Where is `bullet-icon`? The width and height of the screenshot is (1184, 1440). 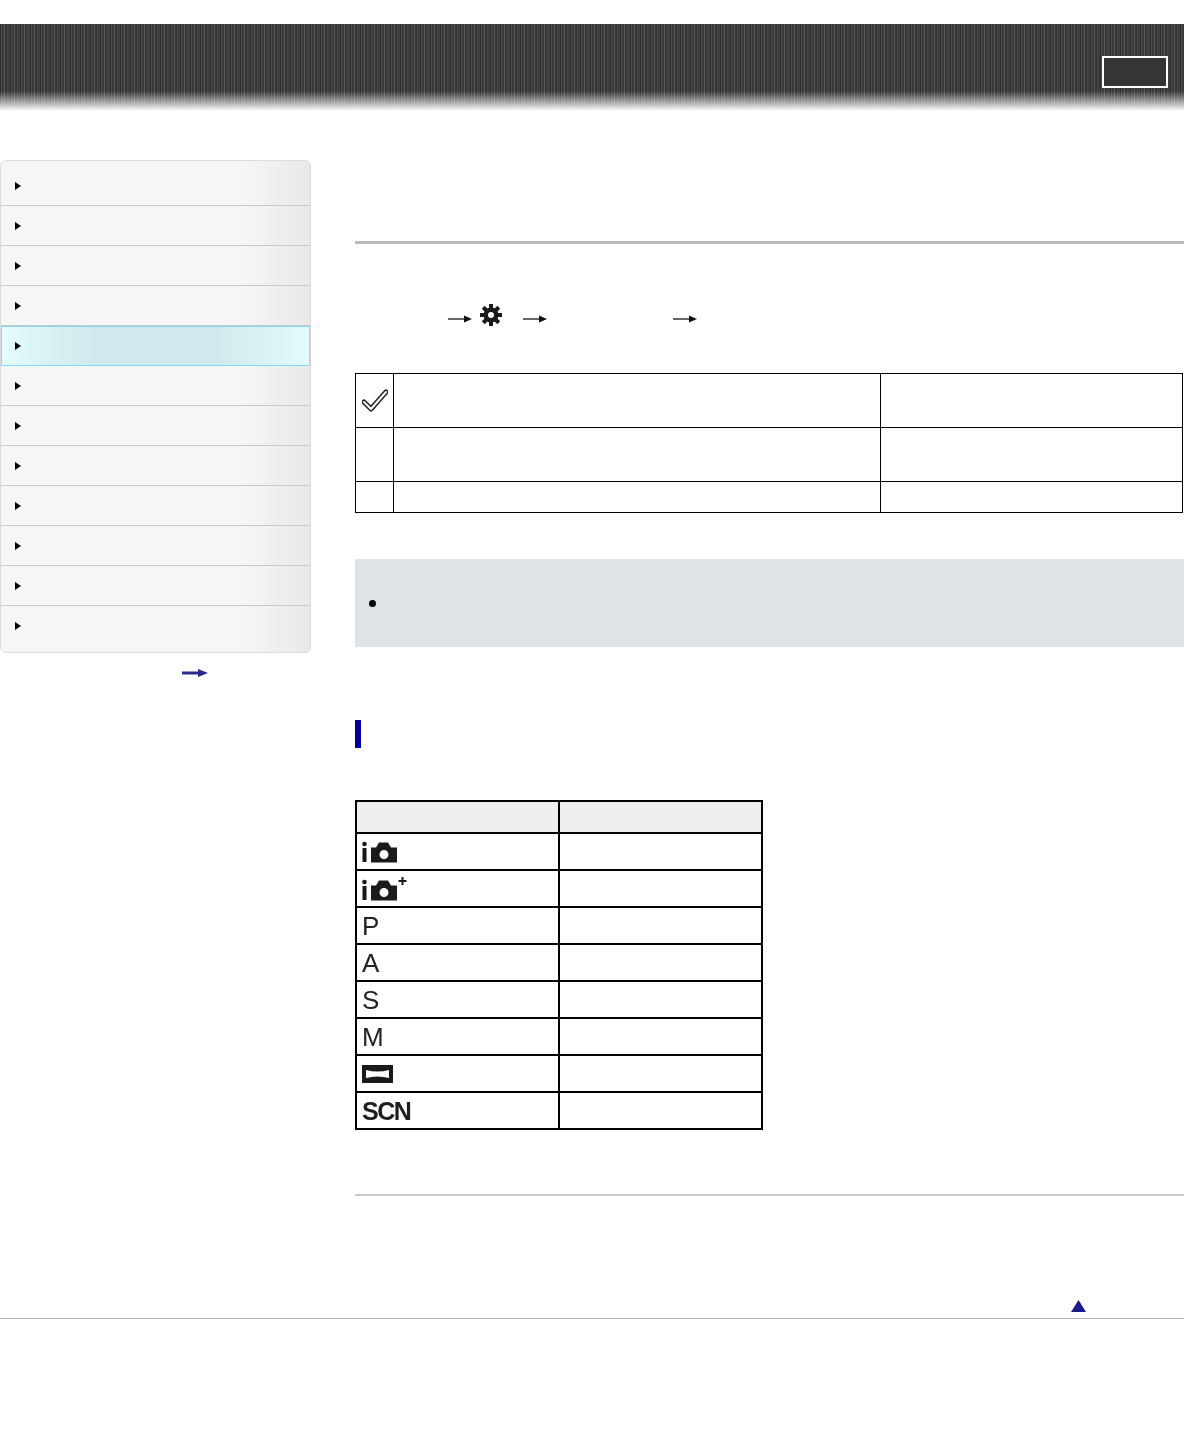 bullet-icon is located at coordinates (372, 603).